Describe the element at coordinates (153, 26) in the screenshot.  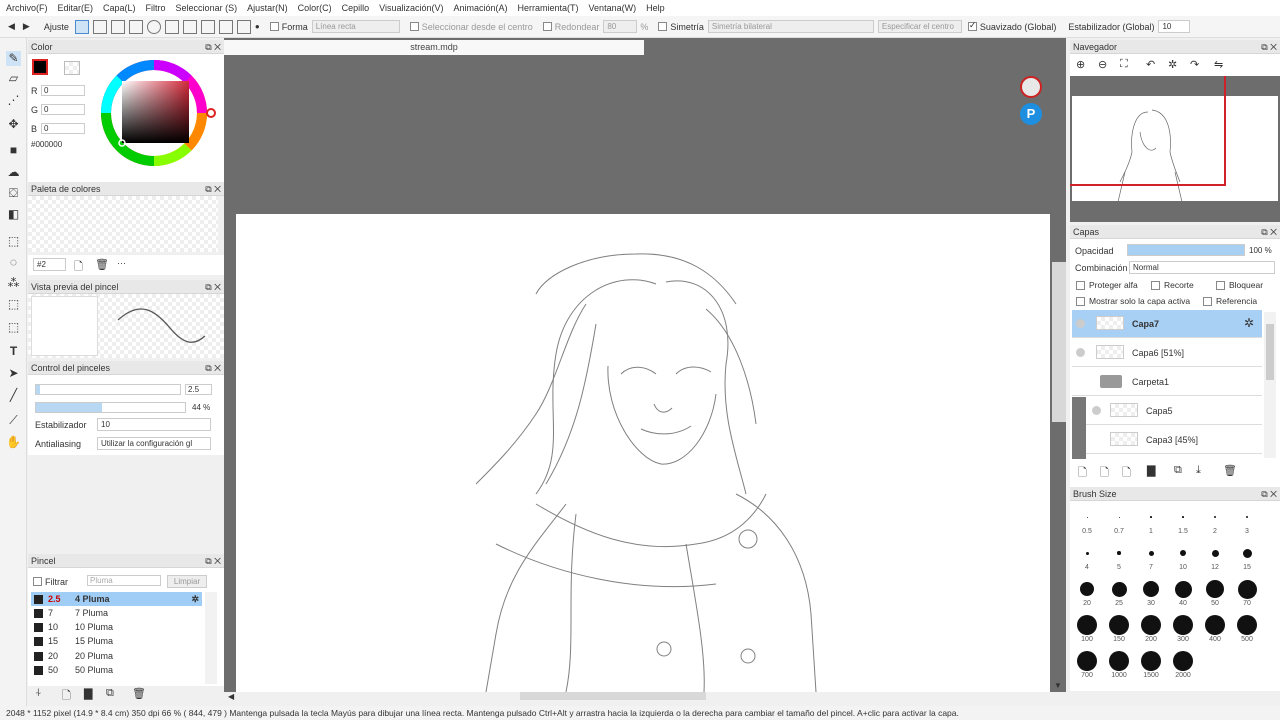
I see `snap-concentric-icon` at that location.